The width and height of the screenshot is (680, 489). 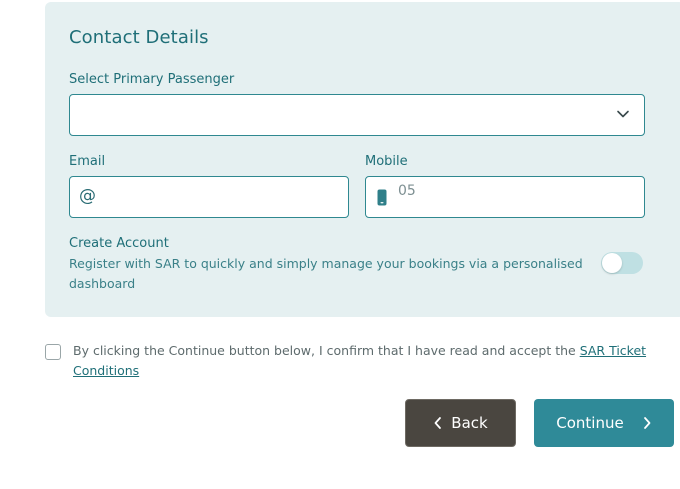 I want to click on create-account-toggle, so click(x=622, y=263).